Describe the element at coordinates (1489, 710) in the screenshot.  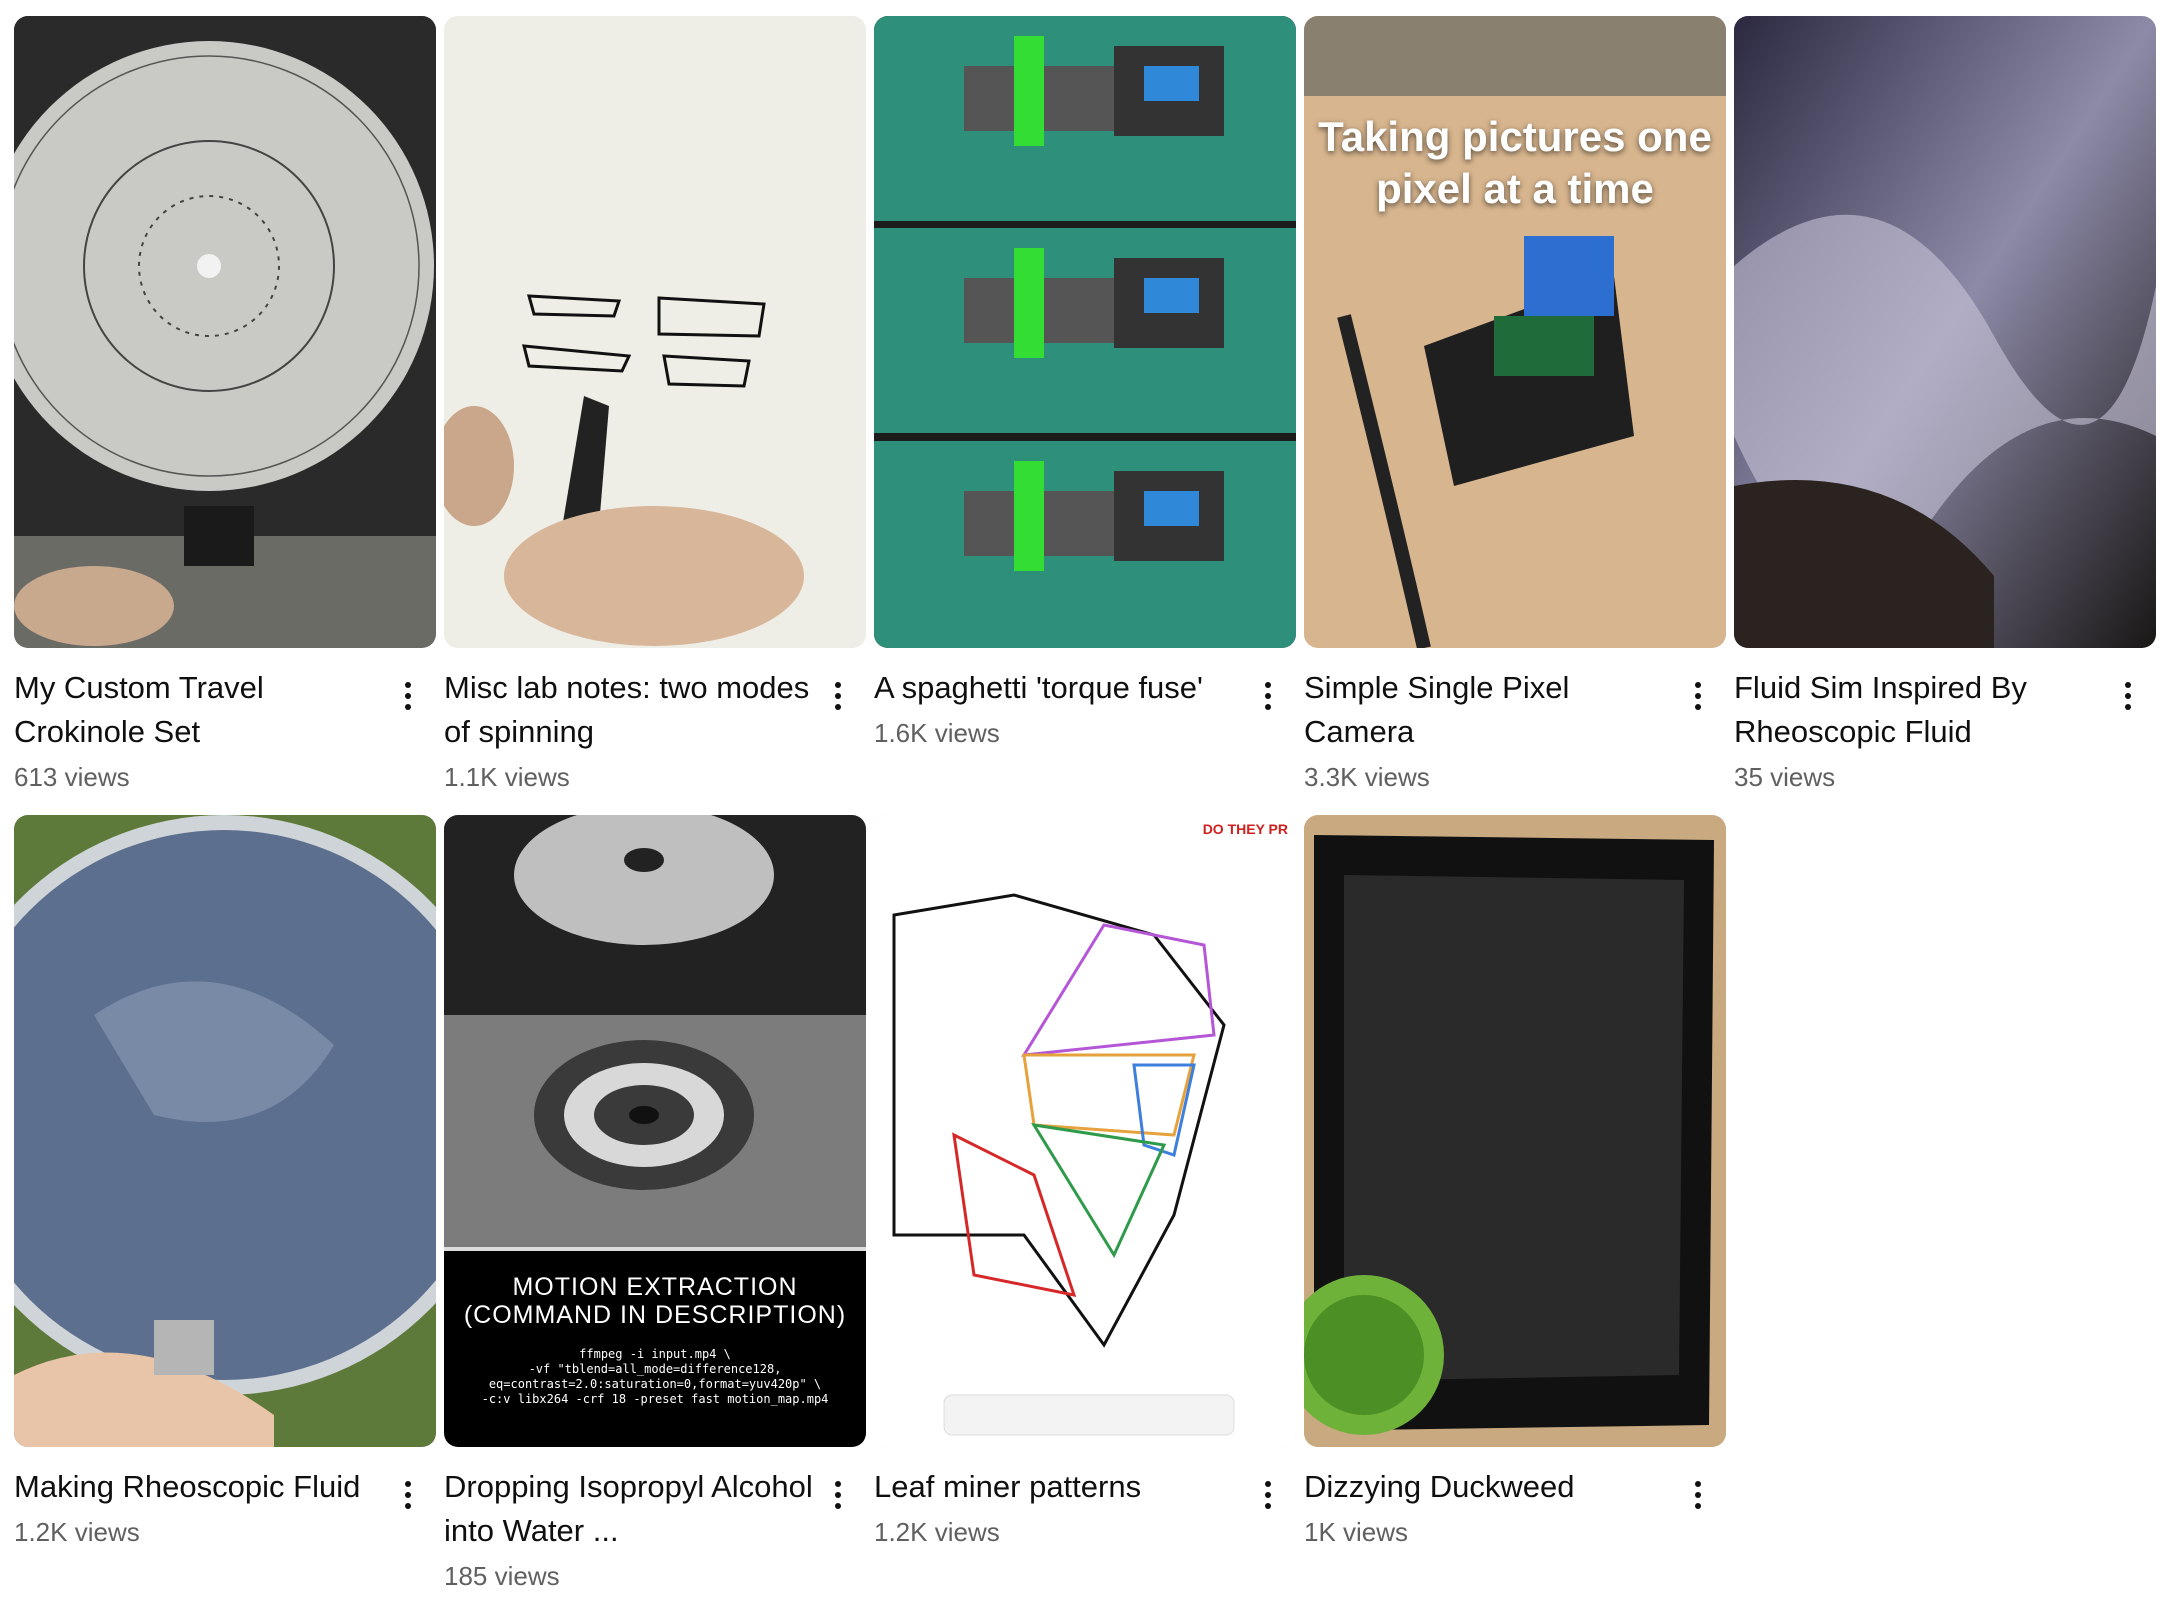
I see `video-title: Simple Single Pixel Camera` at that location.